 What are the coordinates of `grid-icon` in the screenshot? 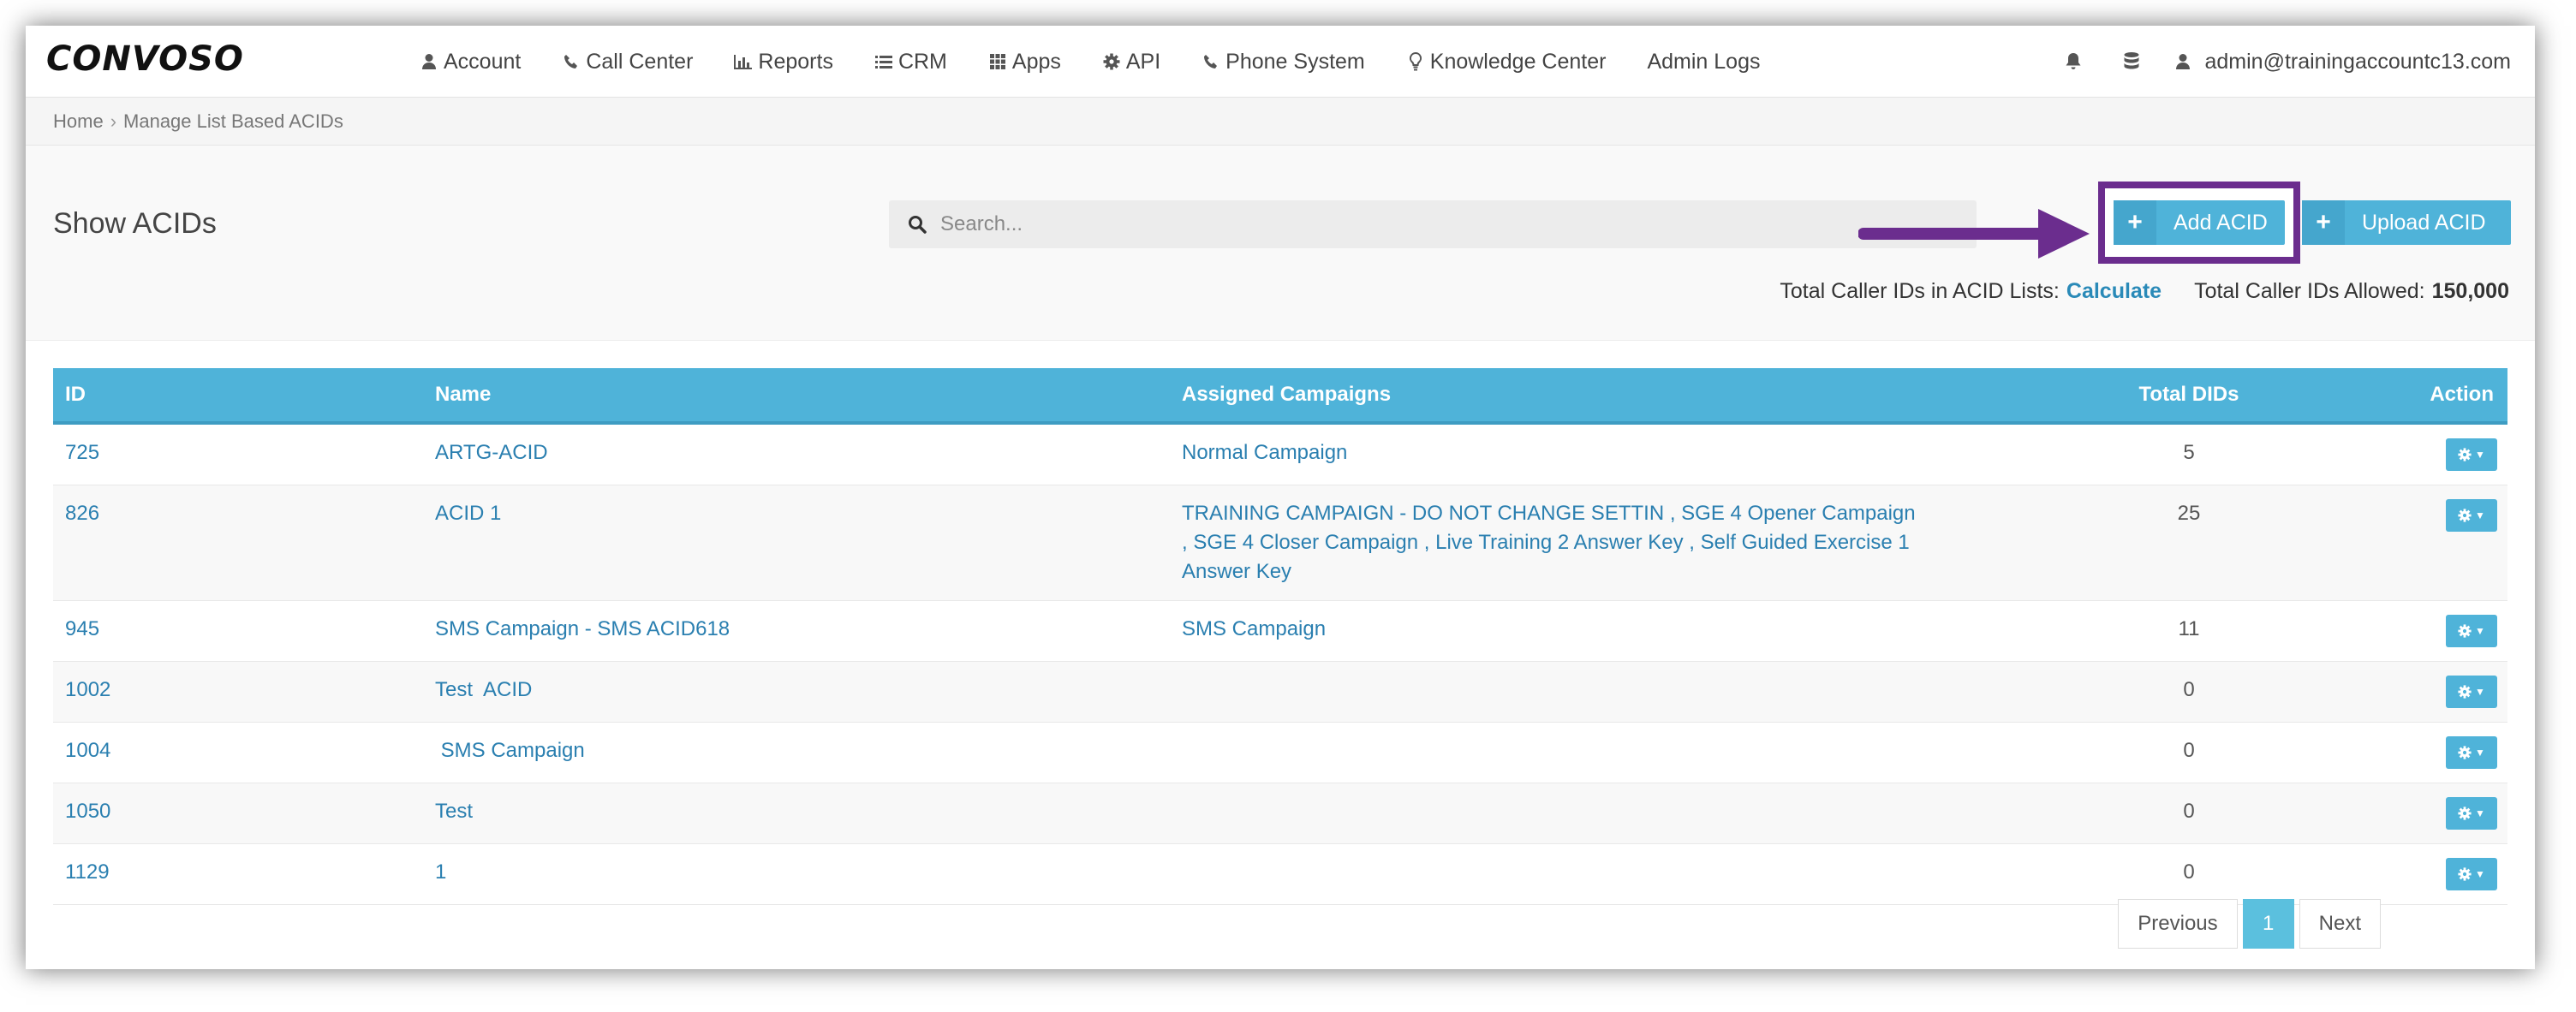 It's located at (998, 61).